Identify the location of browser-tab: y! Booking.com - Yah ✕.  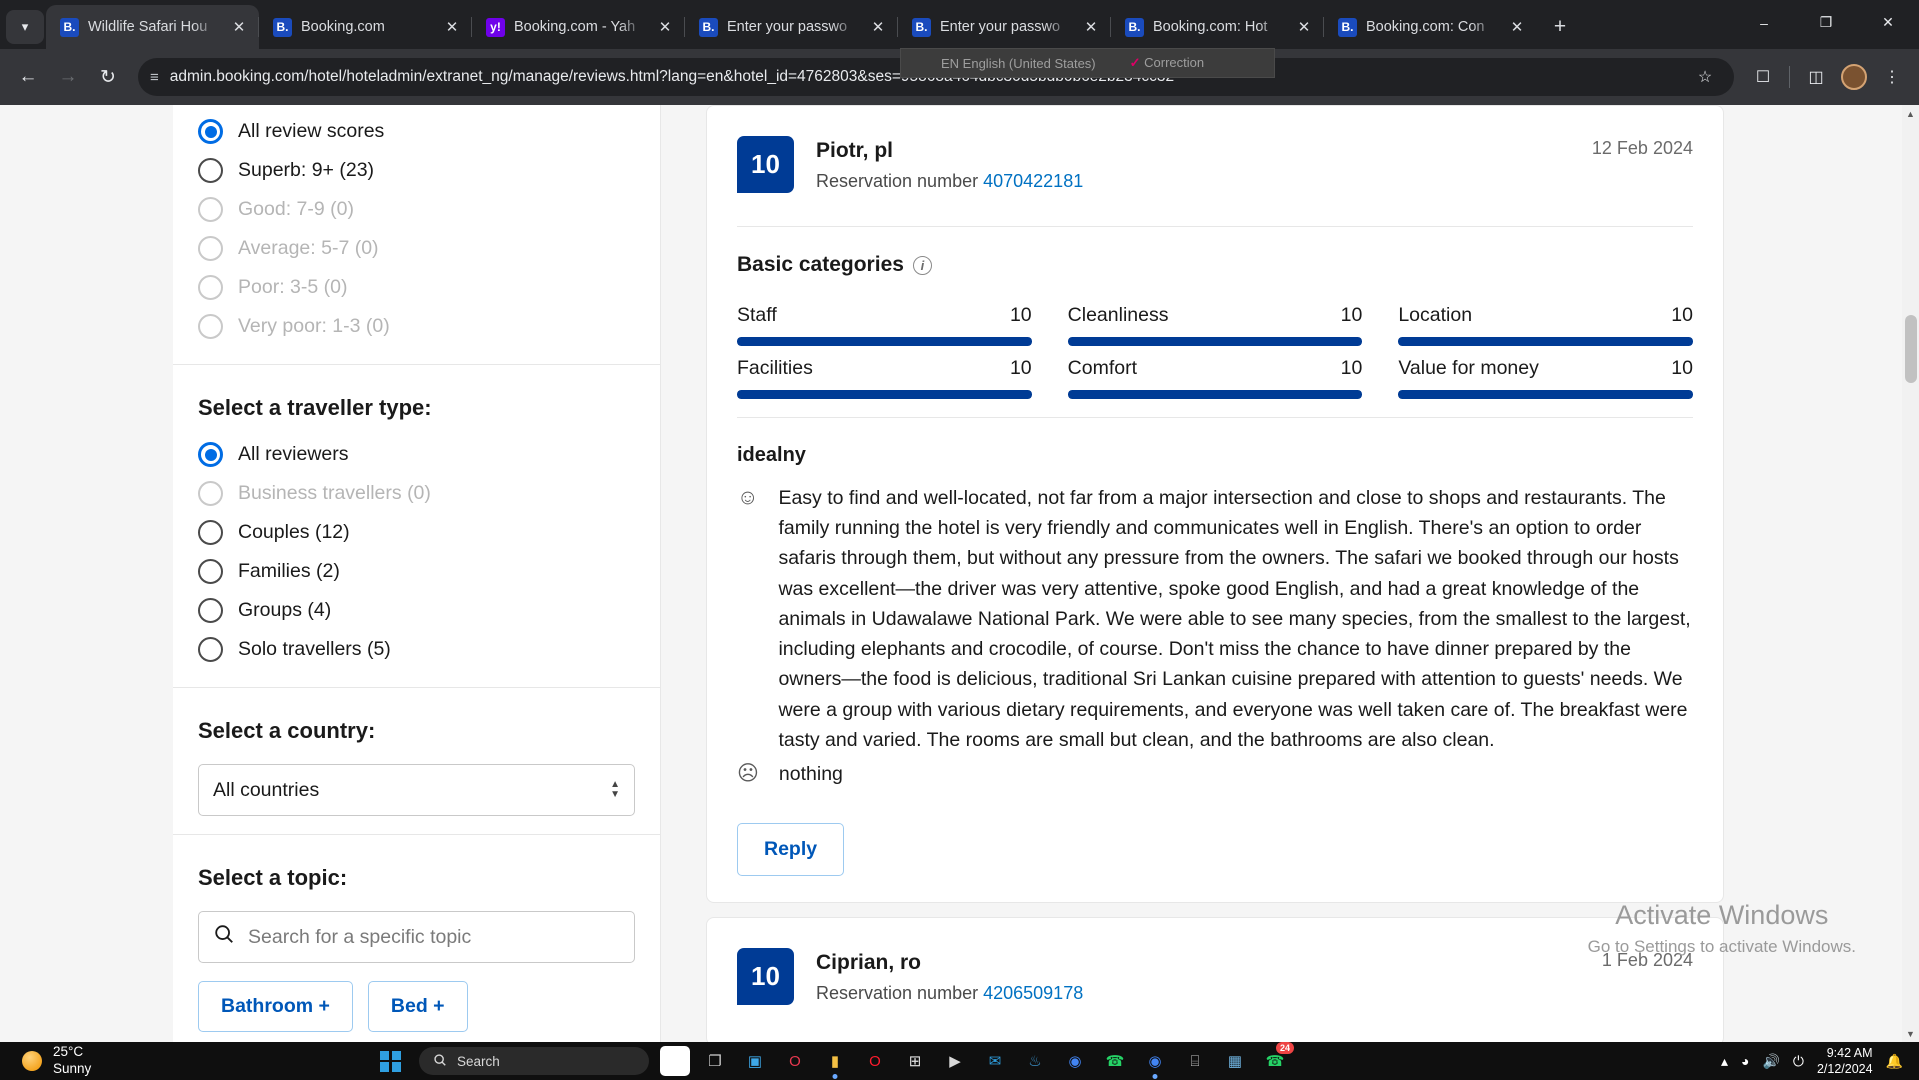
(578, 27).